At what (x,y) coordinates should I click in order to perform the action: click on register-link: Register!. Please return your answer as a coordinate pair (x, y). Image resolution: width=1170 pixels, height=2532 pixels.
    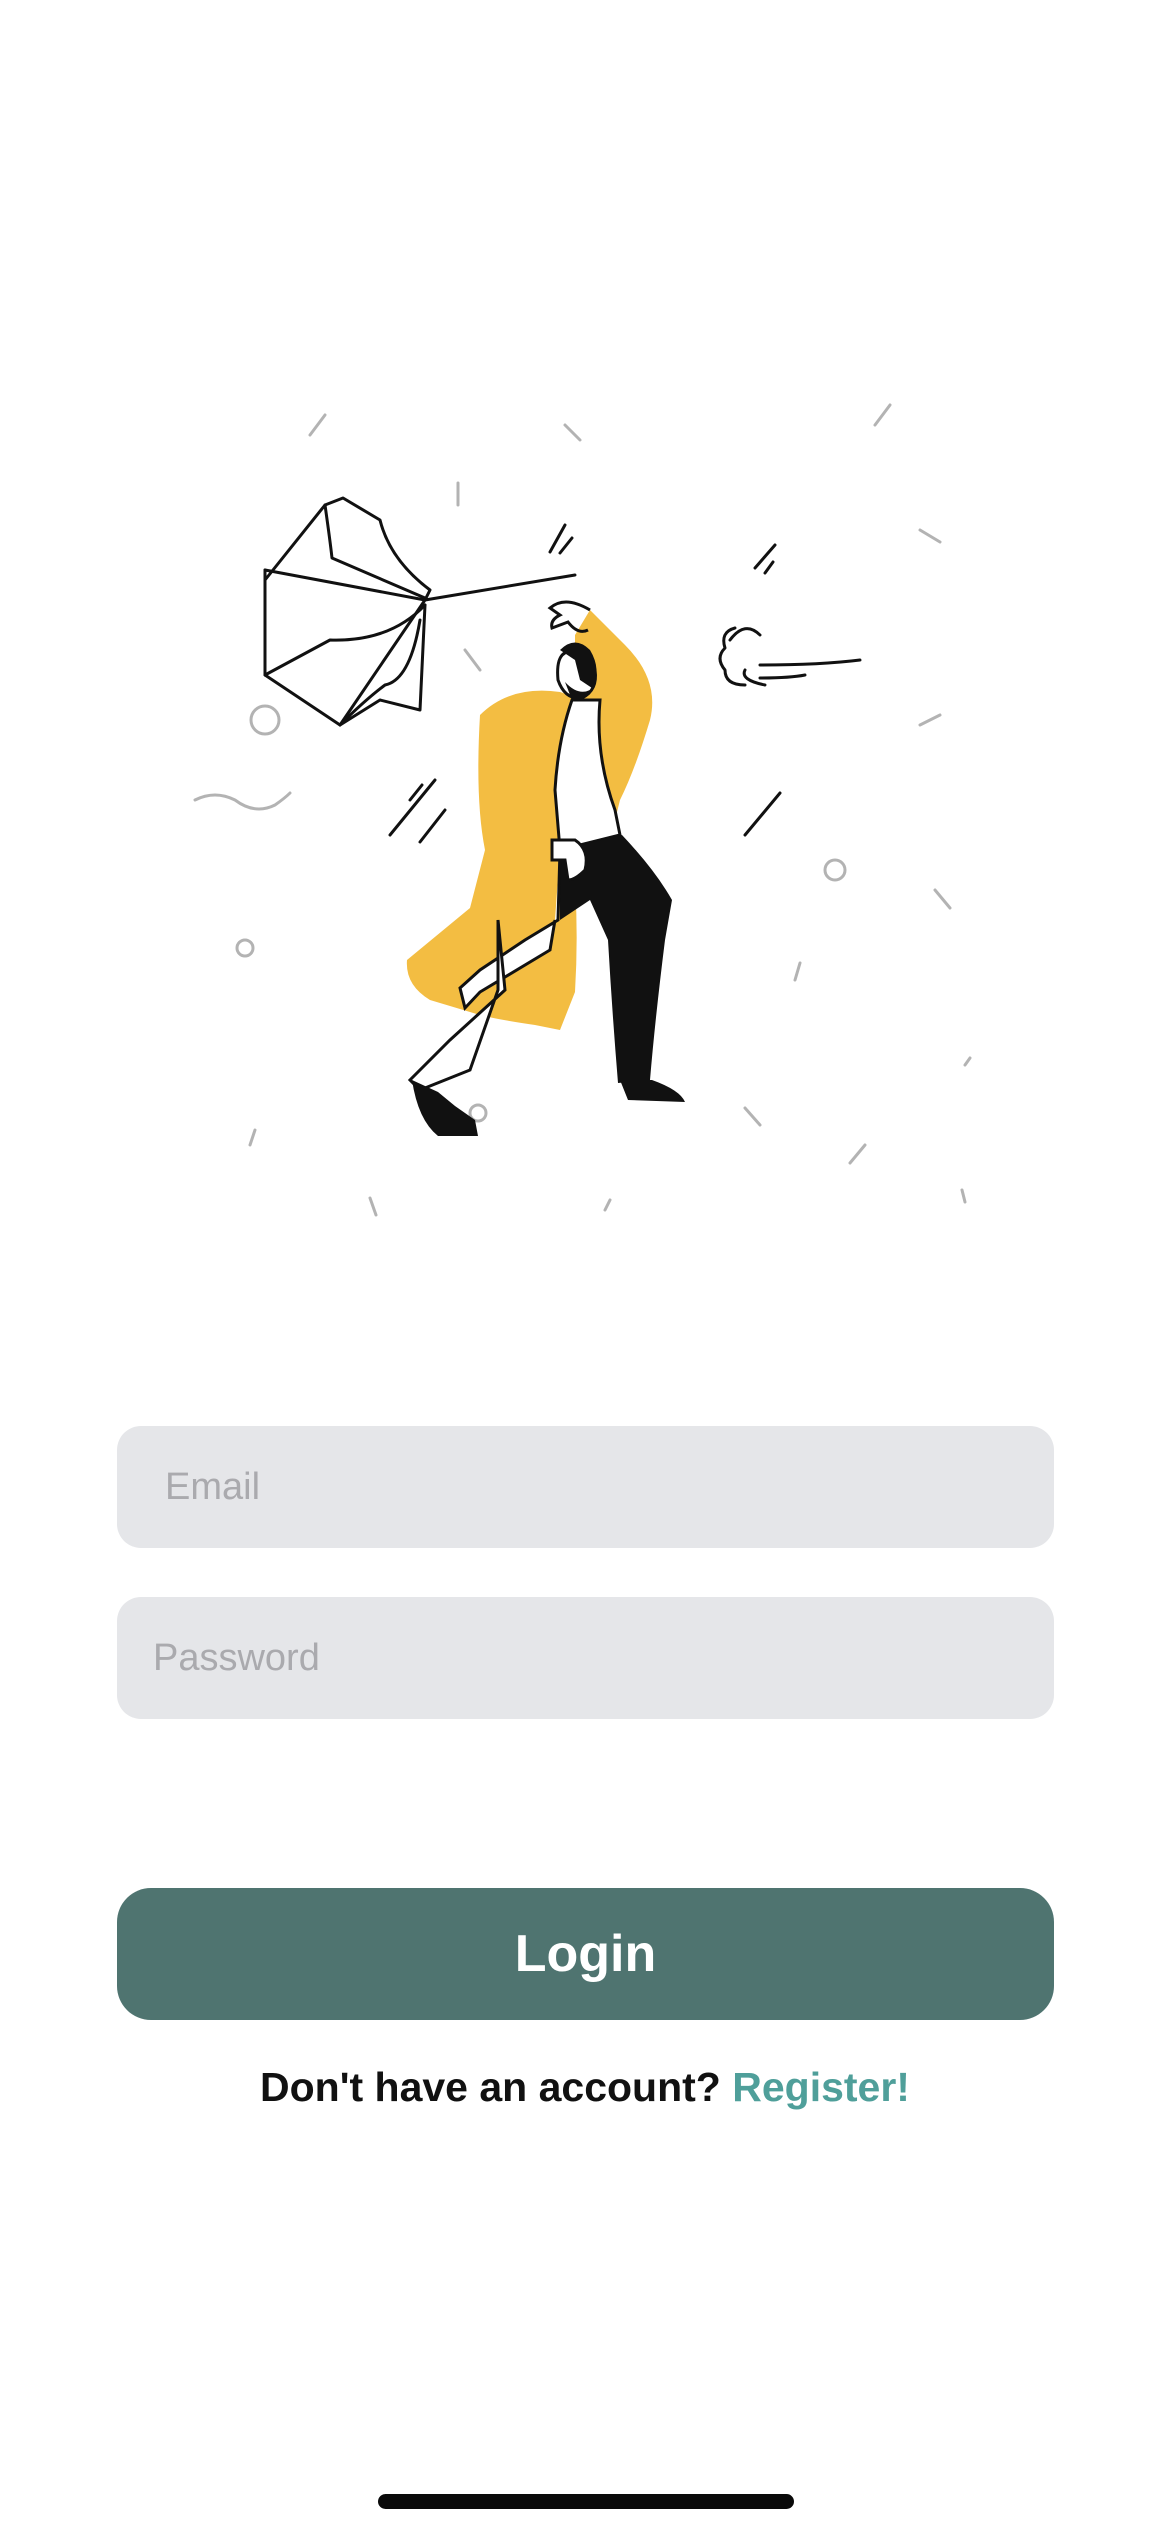
    Looking at the image, I should click on (821, 2087).